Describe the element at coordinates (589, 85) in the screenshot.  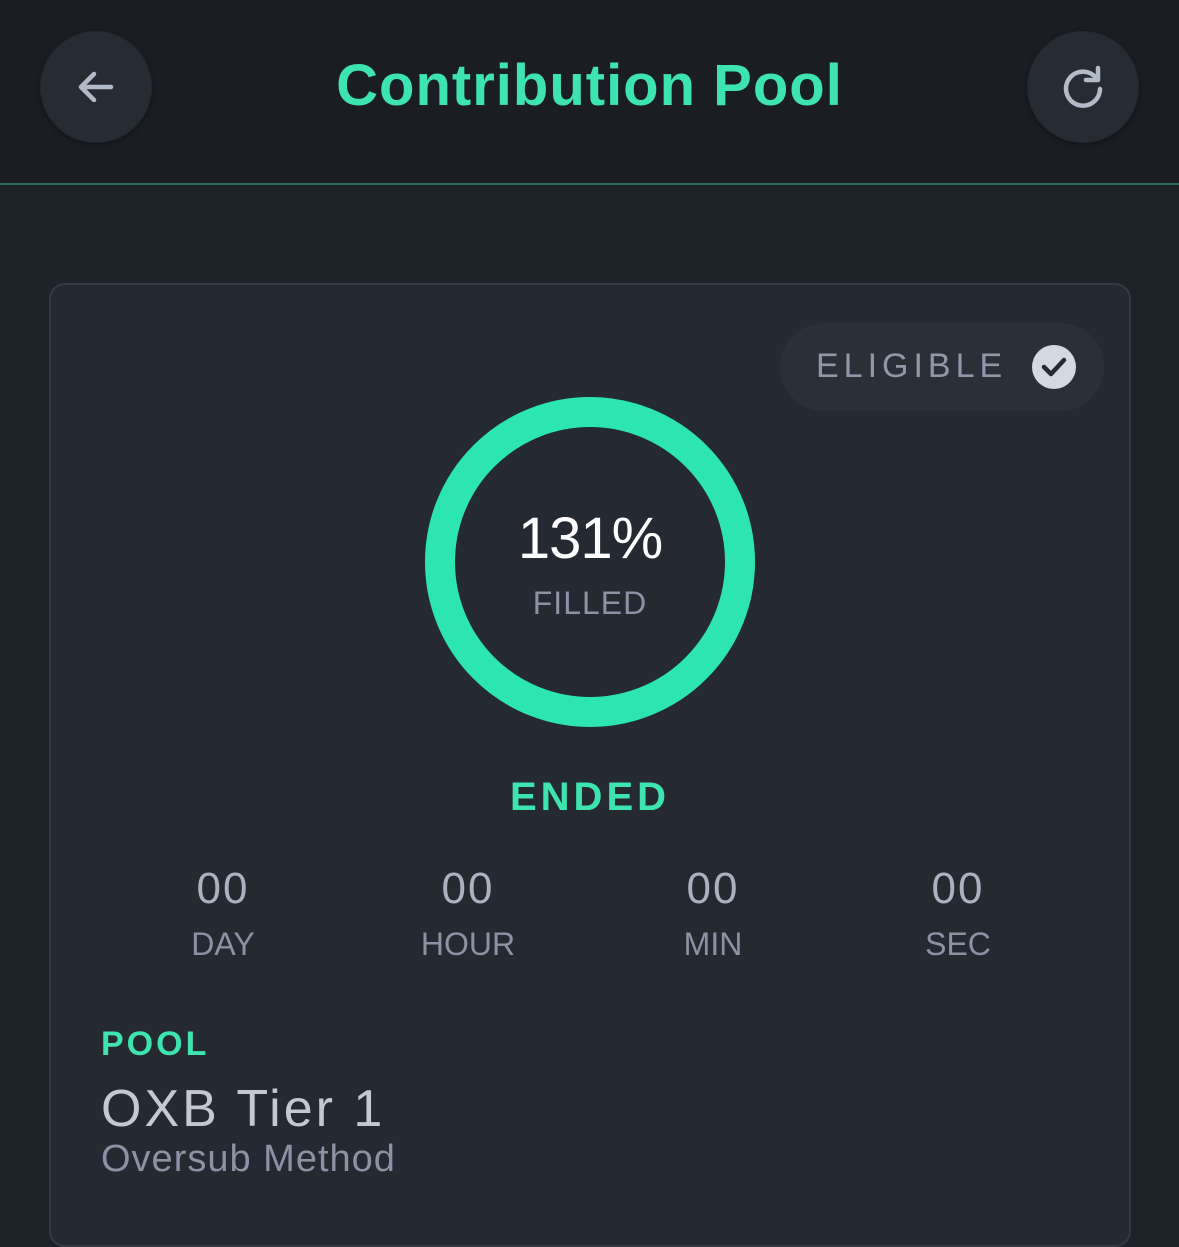
I see `page-title: Contribution Pool` at that location.